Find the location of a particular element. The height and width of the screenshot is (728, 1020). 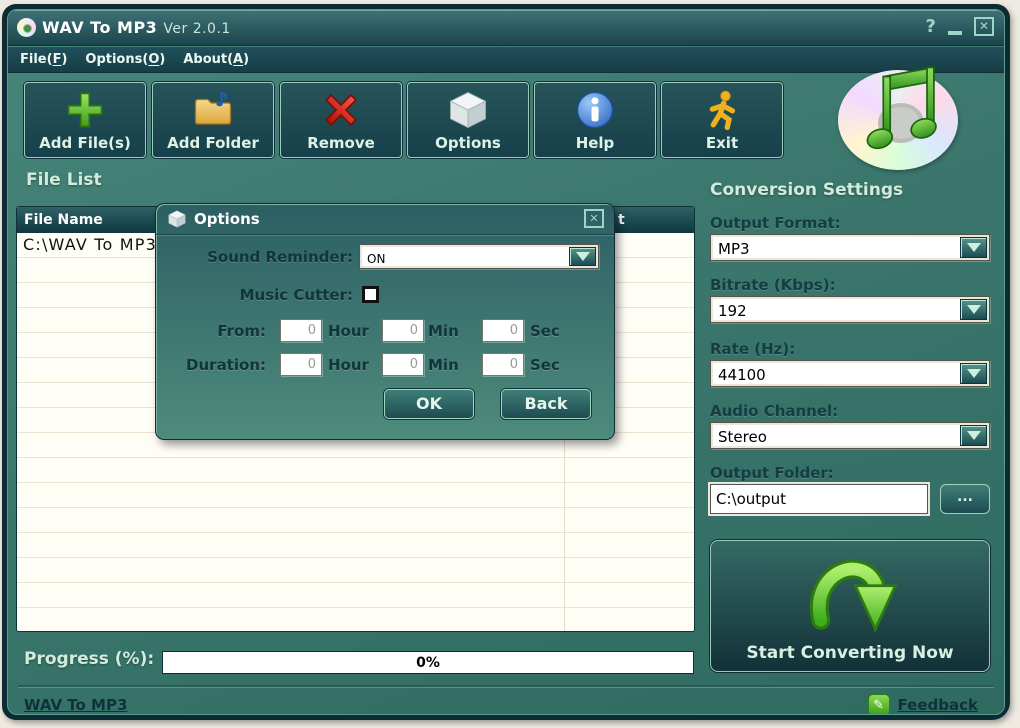

bitrate-select: 192 is located at coordinates (850, 309).